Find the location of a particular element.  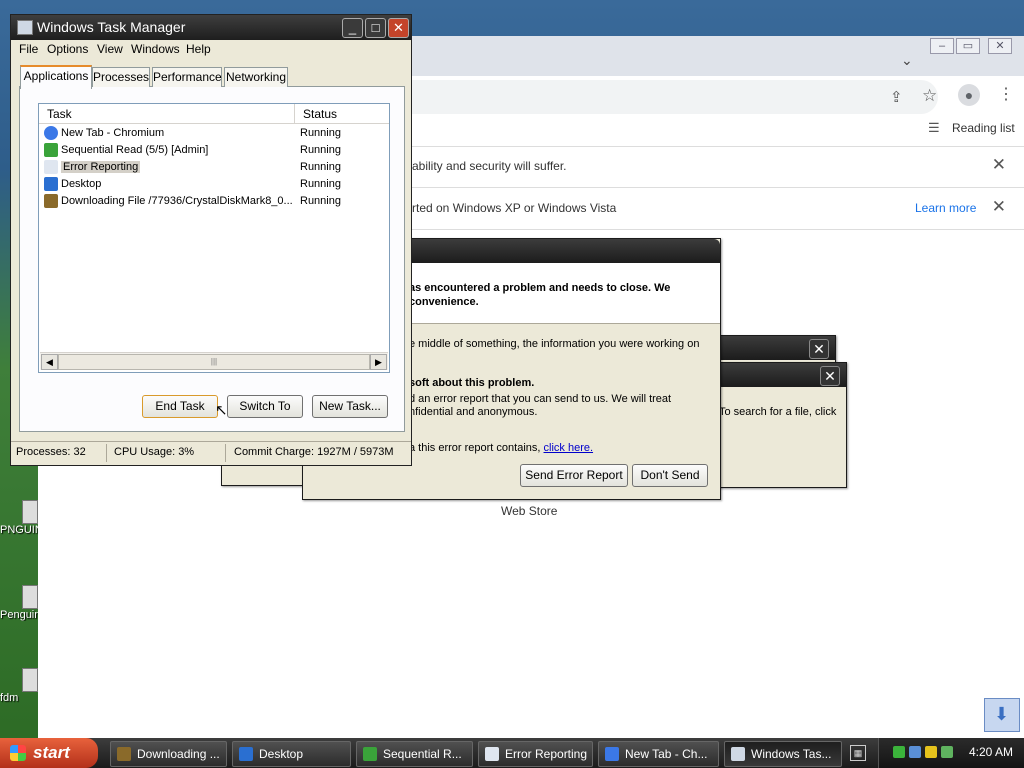

down-arrow-icon: ⬇ is located at coordinates (1002, 714).